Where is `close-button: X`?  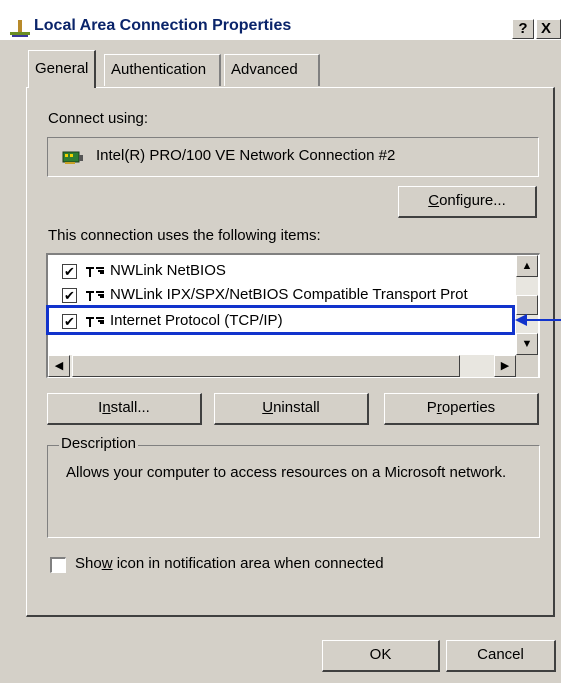
close-button: X is located at coordinates (548, 29).